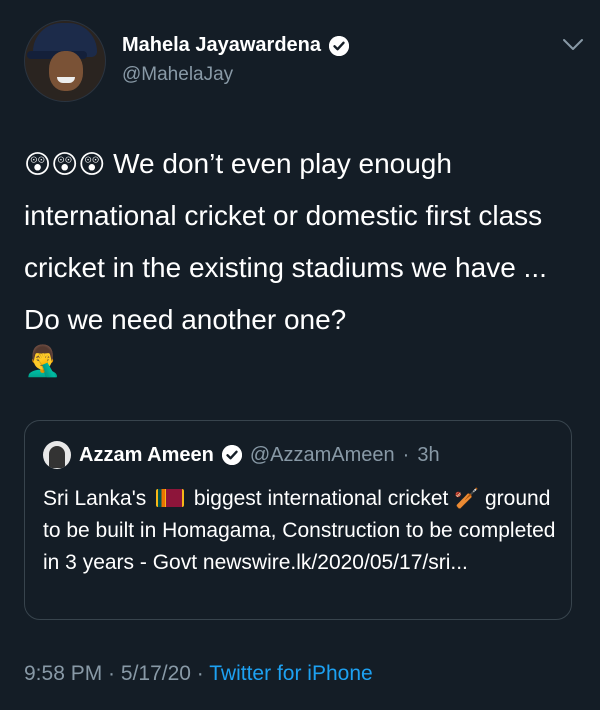 This screenshot has height=710, width=600. What do you see at coordinates (43, 361) in the screenshot?
I see `facepalm-emoji-icon: 🤦‍♂️` at bounding box center [43, 361].